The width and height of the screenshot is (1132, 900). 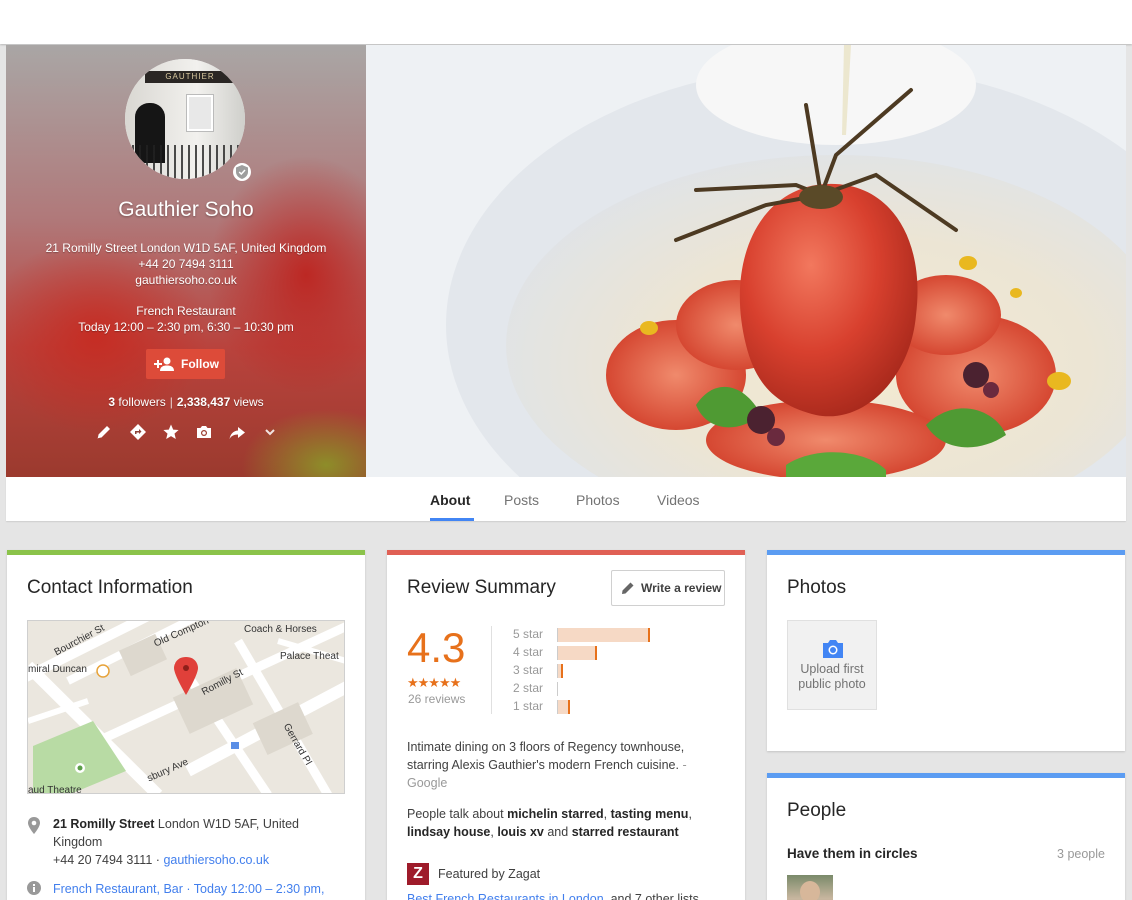 What do you see at coordinates (436, 647) in the screenshot?
I see `average-rating: 4.3` at bounding box center [436, 647].